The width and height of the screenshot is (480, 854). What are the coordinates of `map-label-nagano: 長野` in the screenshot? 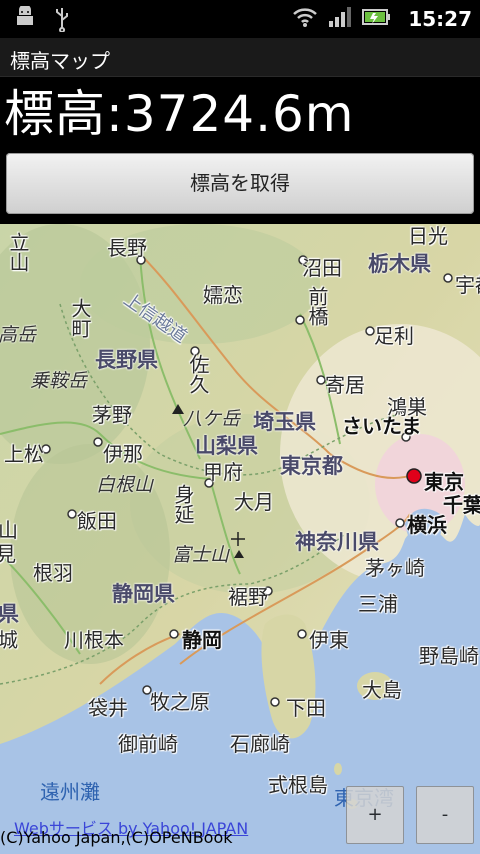 It's located at (127, 248).